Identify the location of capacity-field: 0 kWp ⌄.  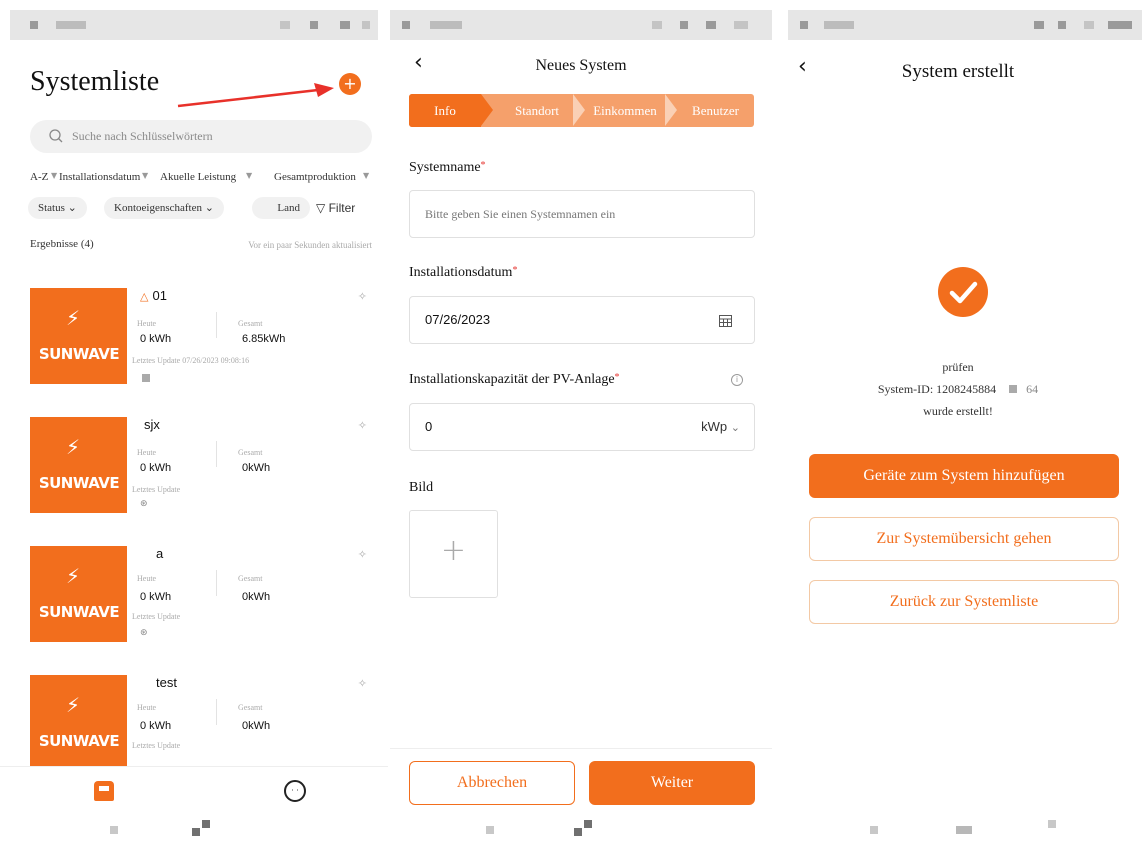
(582, 427).